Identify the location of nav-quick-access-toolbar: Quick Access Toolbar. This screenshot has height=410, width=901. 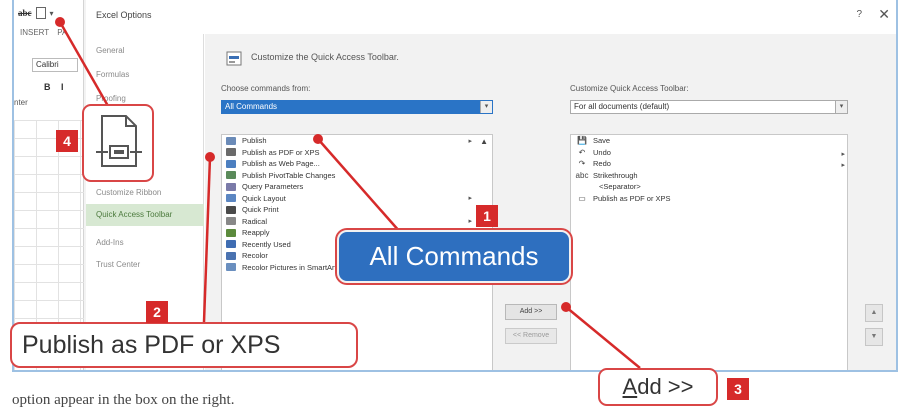
(145, 215).